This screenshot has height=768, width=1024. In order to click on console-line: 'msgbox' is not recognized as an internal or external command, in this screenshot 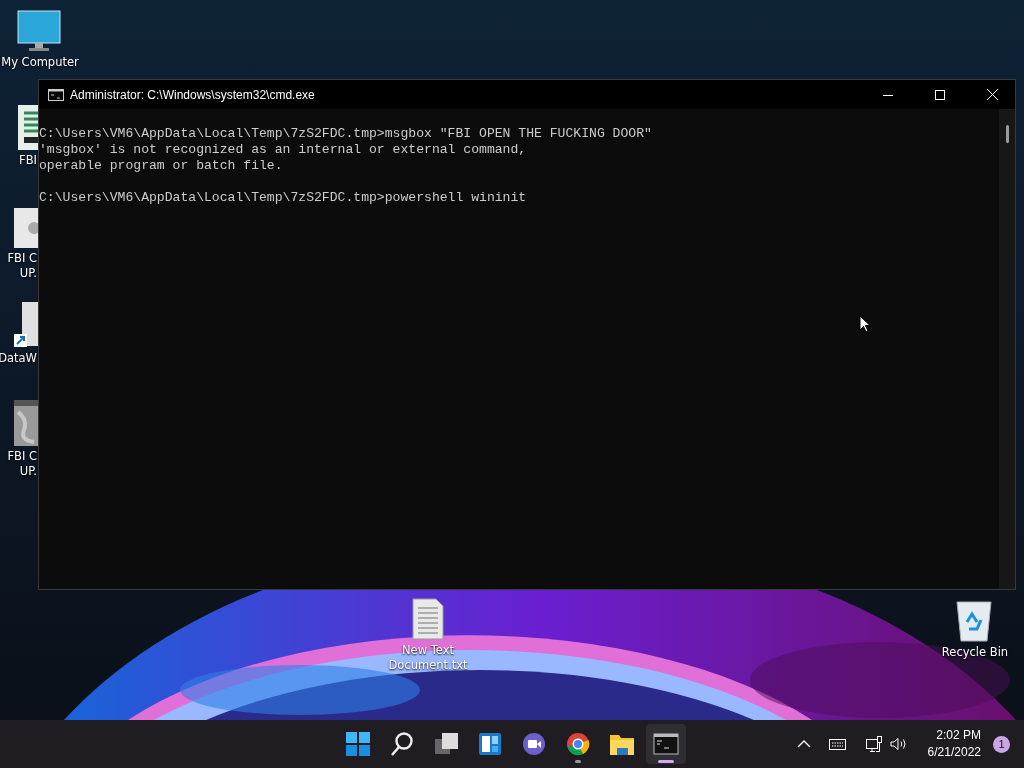, I will do `click(283, 150)`.